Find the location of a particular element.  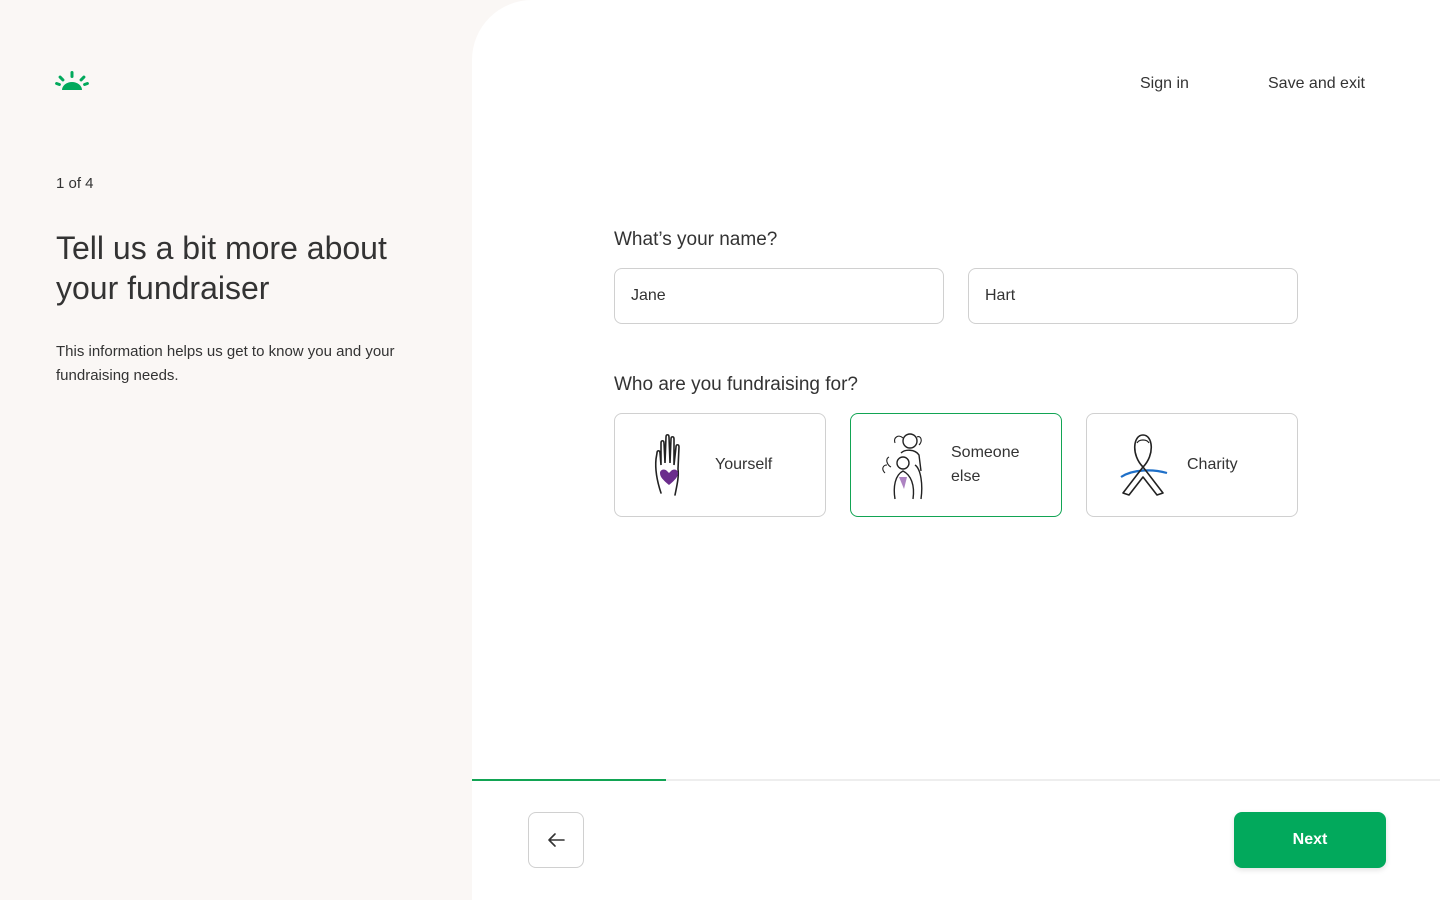

sign-in-link: Sign in is located at coordinates (1164, 84).